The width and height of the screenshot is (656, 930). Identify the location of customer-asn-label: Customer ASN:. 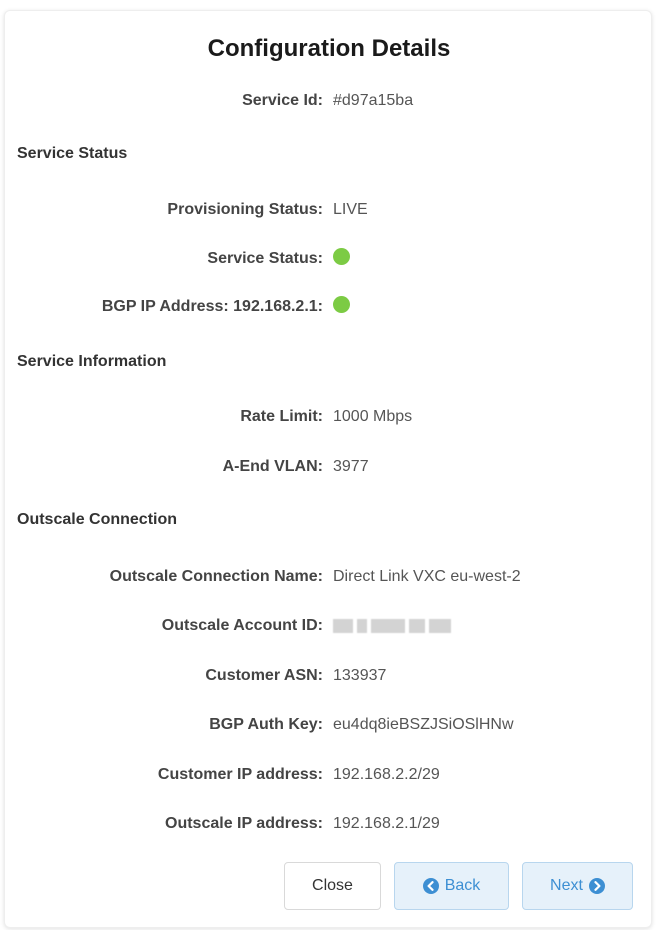
(264, 675).